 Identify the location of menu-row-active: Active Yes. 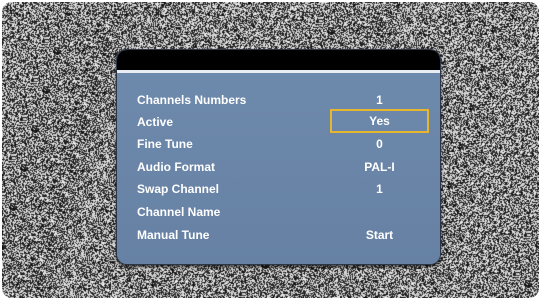
(278, 121).